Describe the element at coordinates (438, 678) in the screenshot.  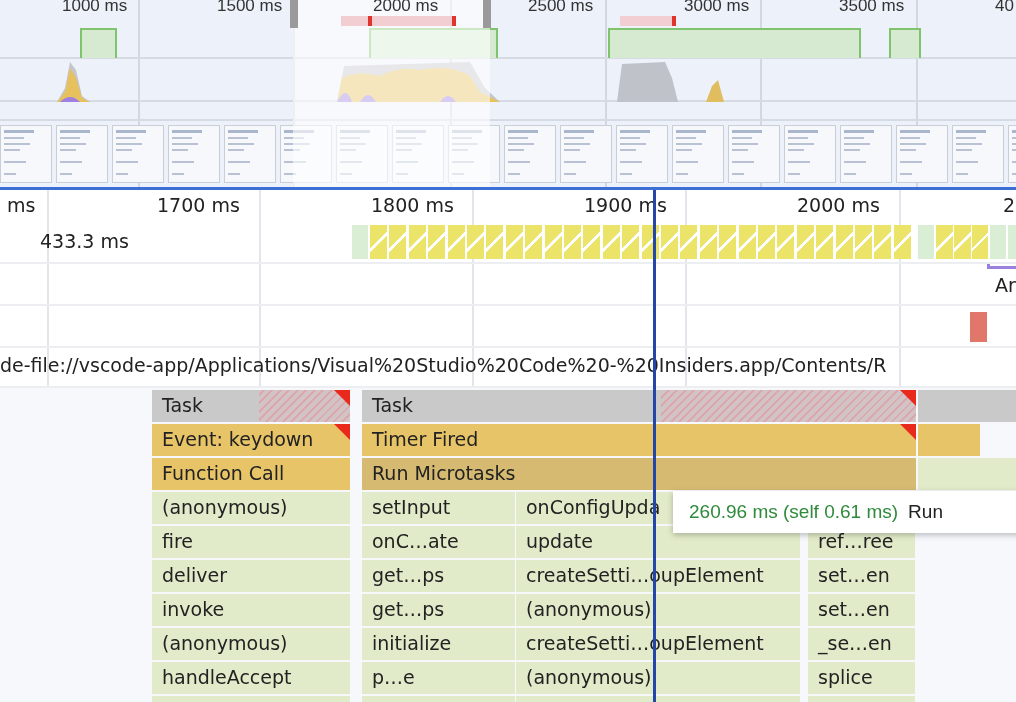
I see `flame-block: p…e` at that location.